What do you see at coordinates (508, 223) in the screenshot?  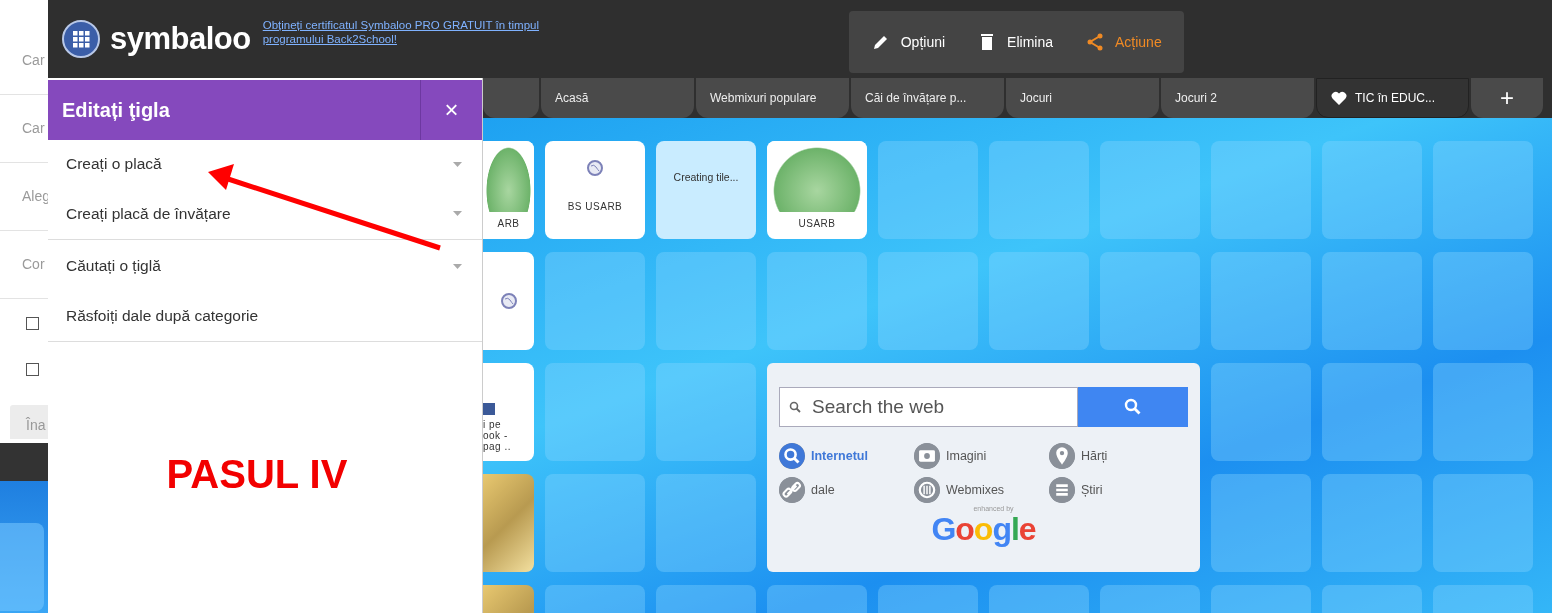 I see `tile-label: ARB` at bounding box center [508, 223].